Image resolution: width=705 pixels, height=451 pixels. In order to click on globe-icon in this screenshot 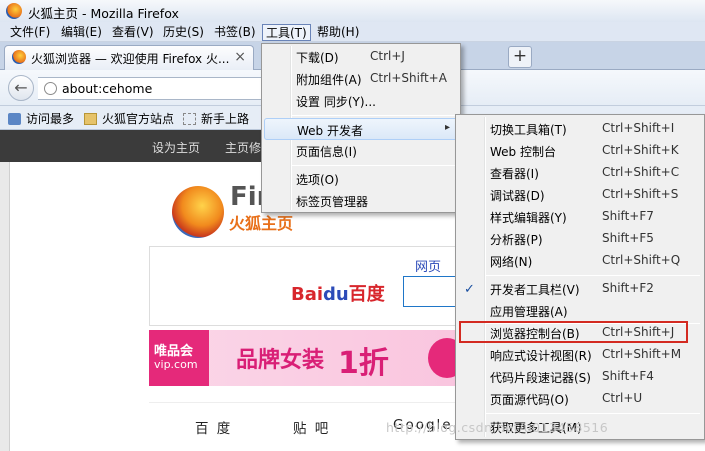, I will do `click(50, 88)`.